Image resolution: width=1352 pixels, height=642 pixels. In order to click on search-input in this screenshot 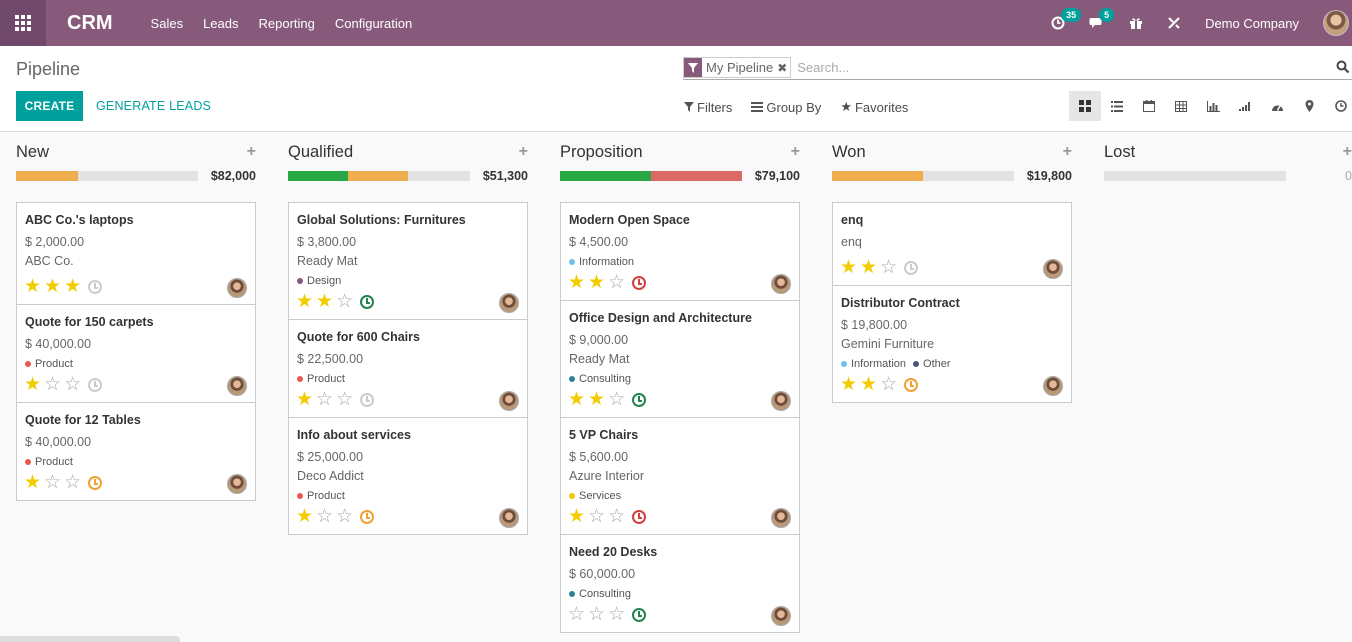, I will do `click(1057, 67)`.